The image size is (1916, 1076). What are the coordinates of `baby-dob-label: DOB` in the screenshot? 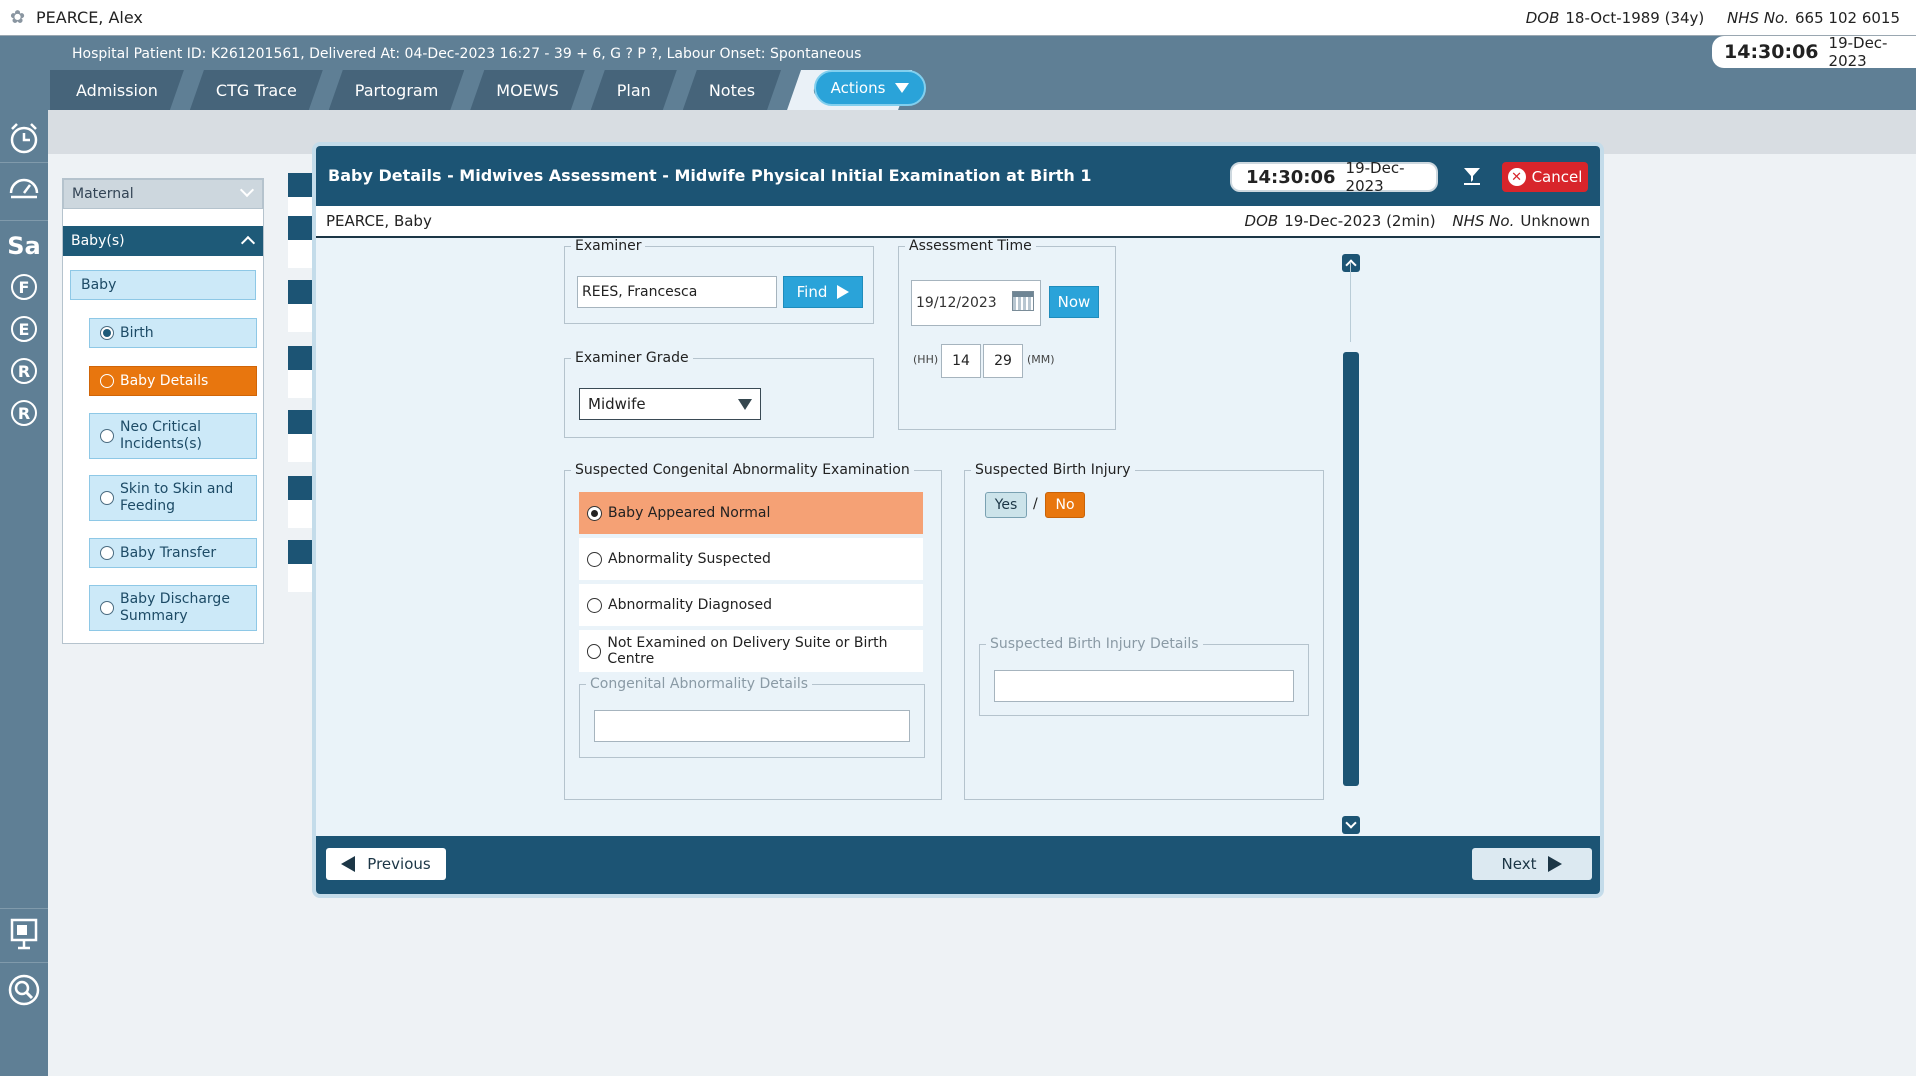 It's located at (1261, 221).